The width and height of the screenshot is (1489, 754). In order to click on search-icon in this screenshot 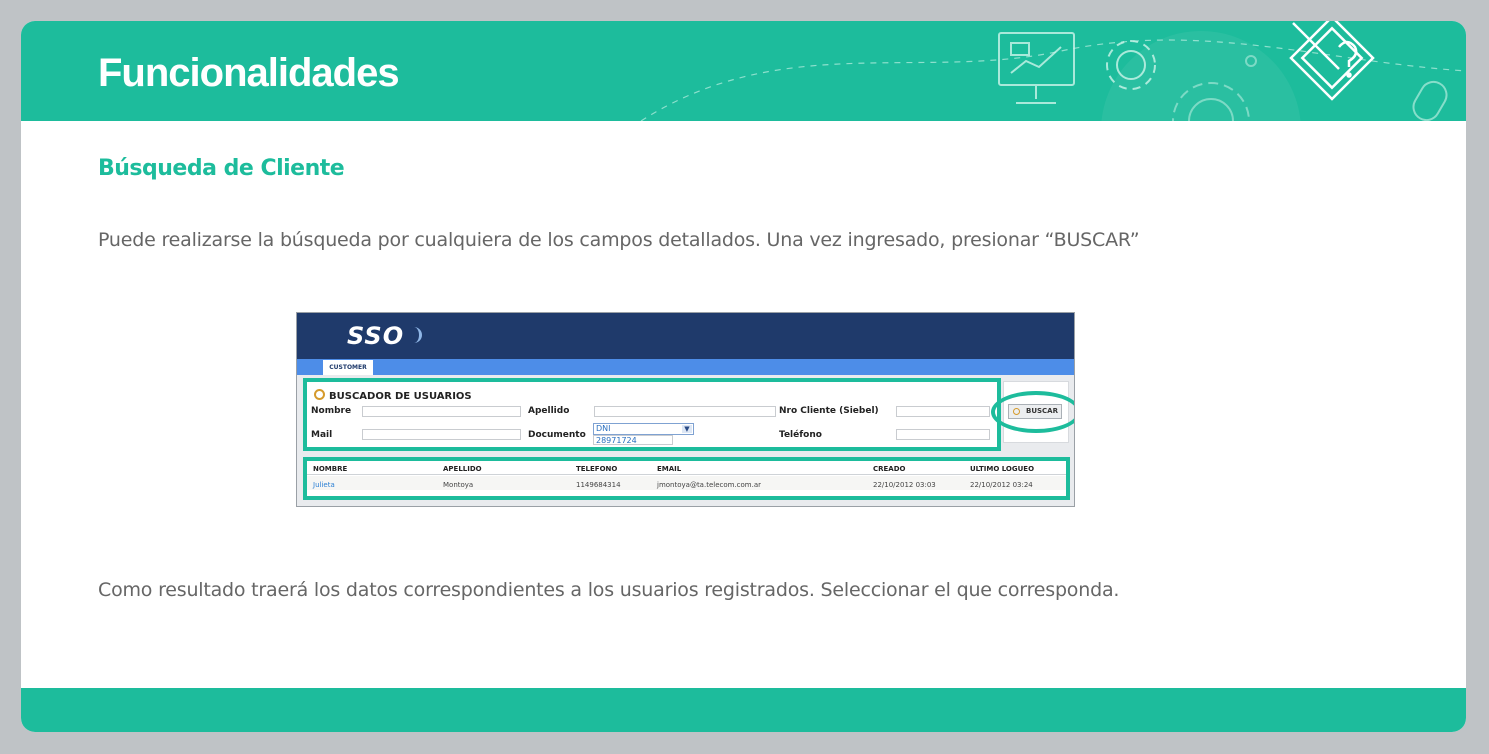, I will do `click(319, 394)`.